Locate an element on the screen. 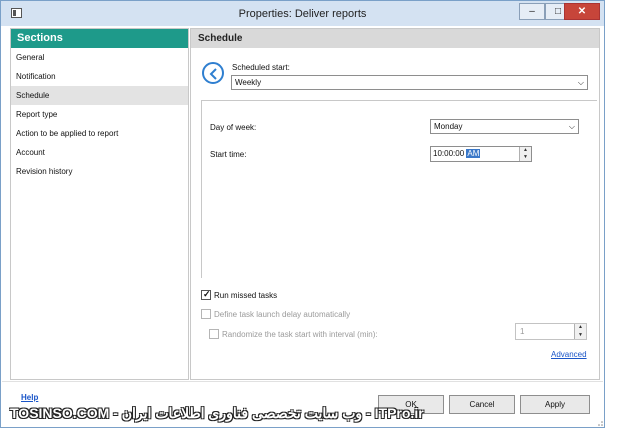 This screenshot has height=440, width=617. start-time-label: Start time: is located at coordinates (228, 154).